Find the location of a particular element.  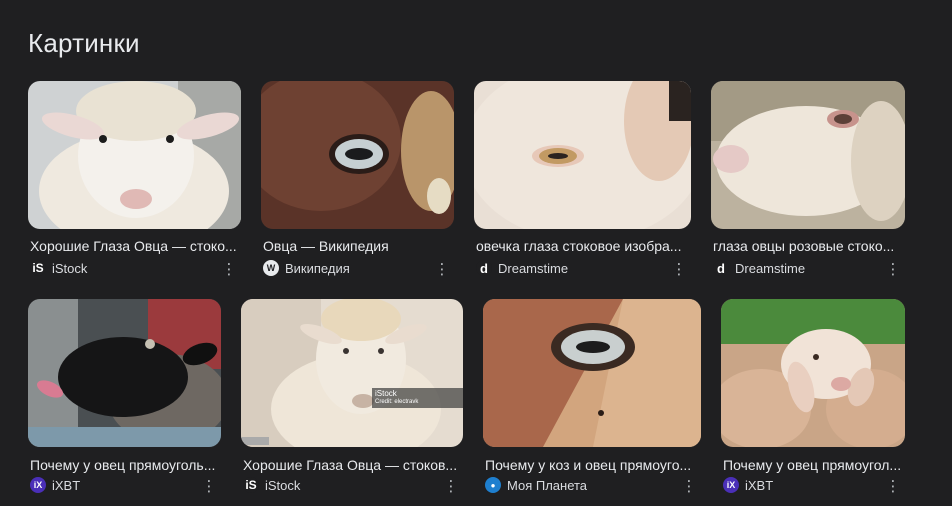

image-result-card: Почему у овец прямоуголь... iX iXBT ⋮ is located at coordinates (124, 396).